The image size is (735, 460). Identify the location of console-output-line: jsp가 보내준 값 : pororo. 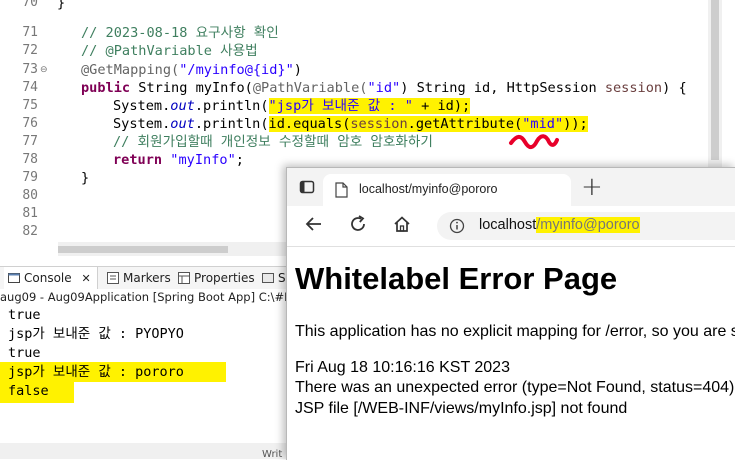
(96, 372).